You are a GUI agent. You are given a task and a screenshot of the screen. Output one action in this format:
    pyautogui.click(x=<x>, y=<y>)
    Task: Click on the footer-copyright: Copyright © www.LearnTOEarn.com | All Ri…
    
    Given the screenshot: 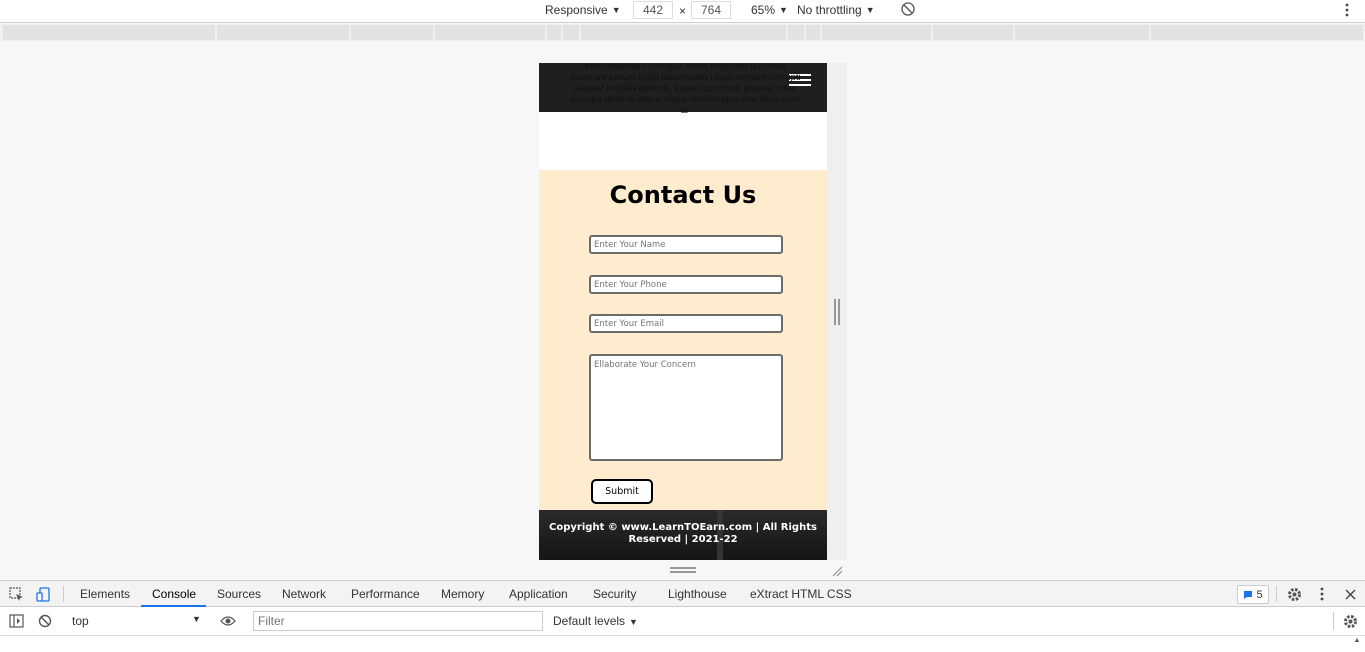 What is the action you would take?
    pyautogui.click(x=683, y=533)
    